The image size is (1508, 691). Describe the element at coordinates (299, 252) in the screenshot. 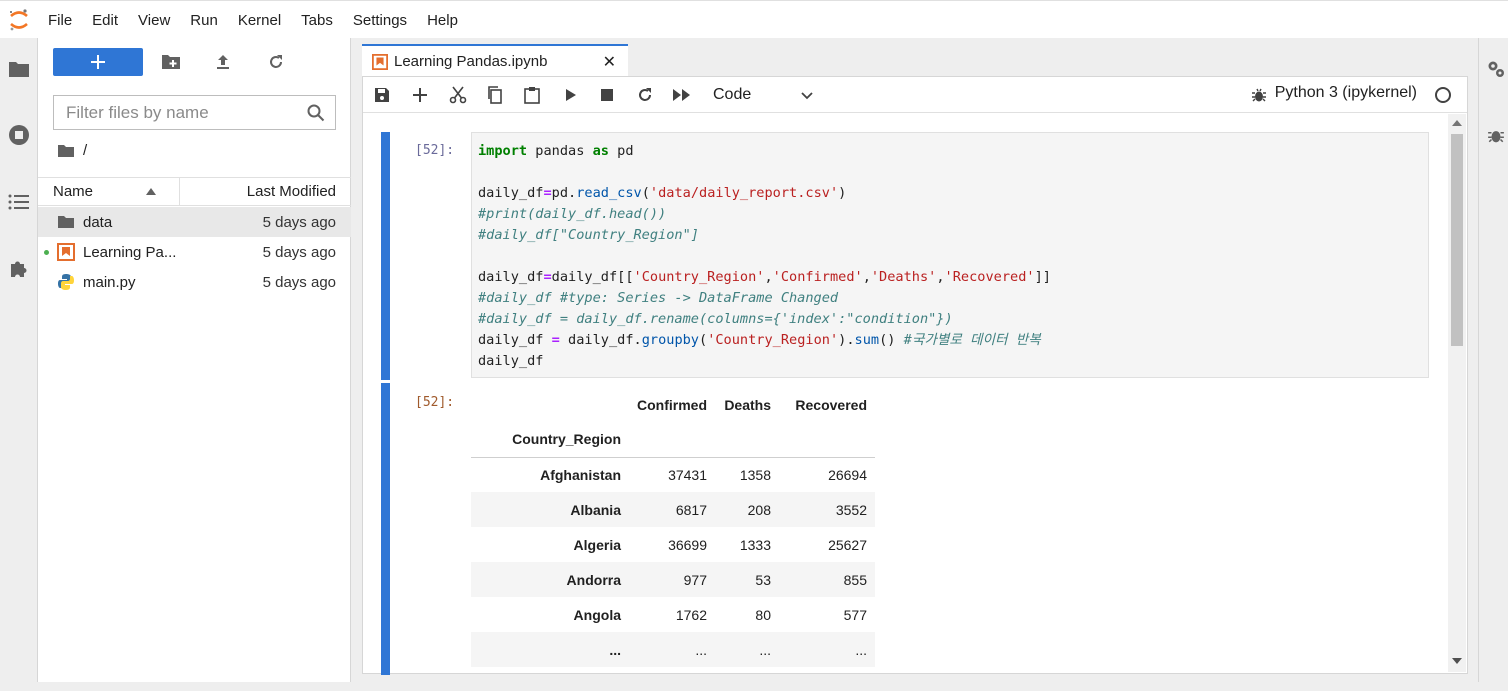

I see `file-modified: 5 days ago` at that location.